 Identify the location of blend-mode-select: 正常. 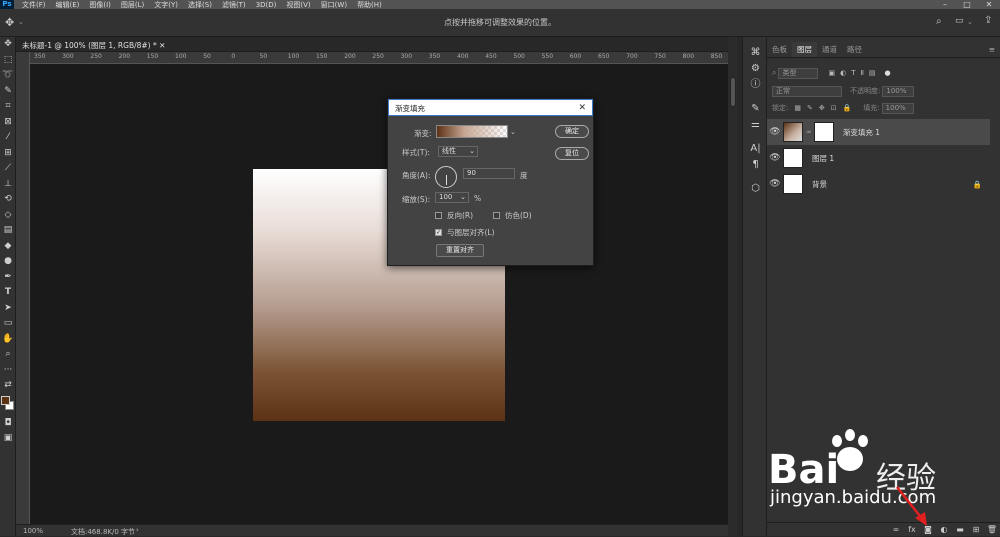
(807, 91).